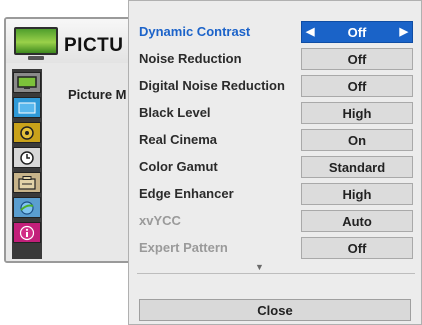  What do you see at coordinates (183, 247) in the screenshot?
I see `option-label: Expert Pattern` at bounding box center [183, 247].